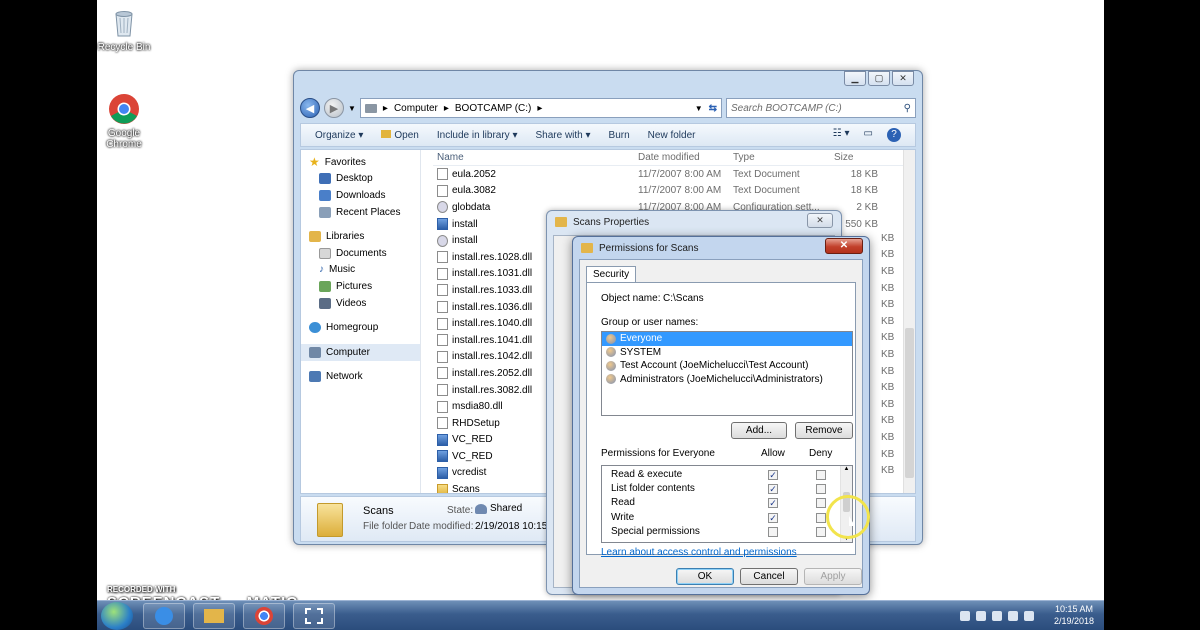  I want to click on favorites-star-icon: ★, so click(314, 162).